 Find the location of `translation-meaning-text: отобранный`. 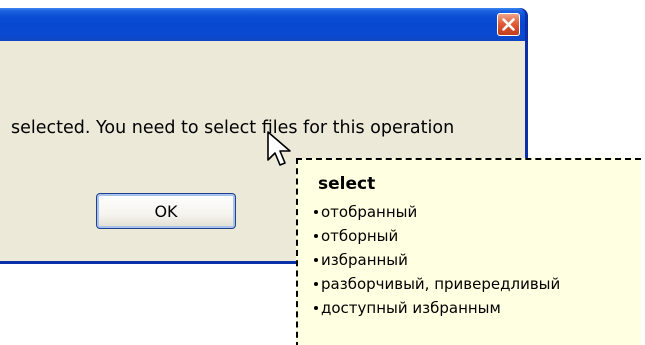

translation-meaning-text: отобранный is located at coordinates (369, 212).